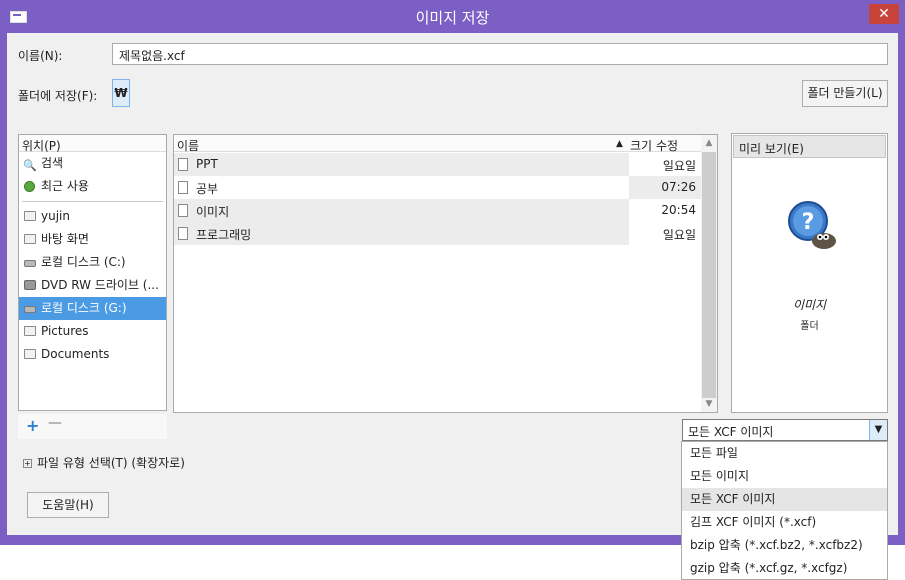 The height and width of the screenshot is (580, 905). I want to click on file-row: 프로그래밍 일요일, so click(437, 233).